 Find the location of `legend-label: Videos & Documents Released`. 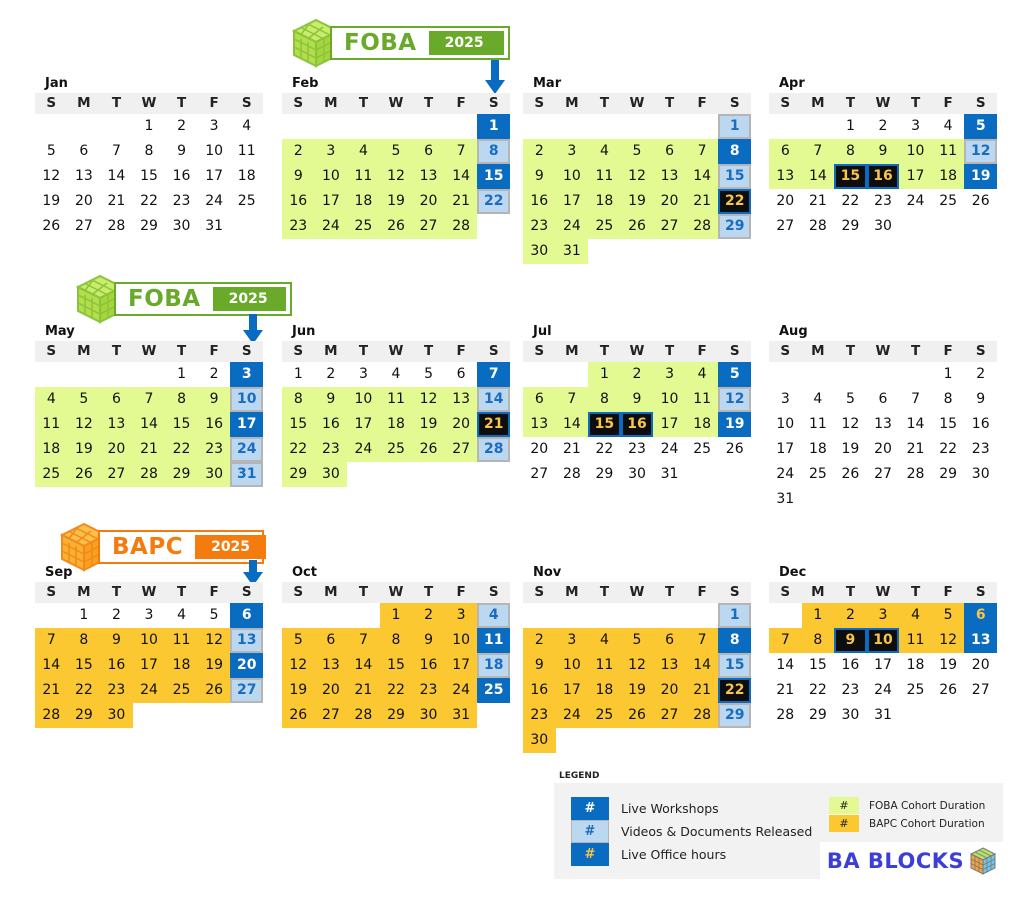

legend-label: Videos & Documents Released is located at coordinates (717, 831).